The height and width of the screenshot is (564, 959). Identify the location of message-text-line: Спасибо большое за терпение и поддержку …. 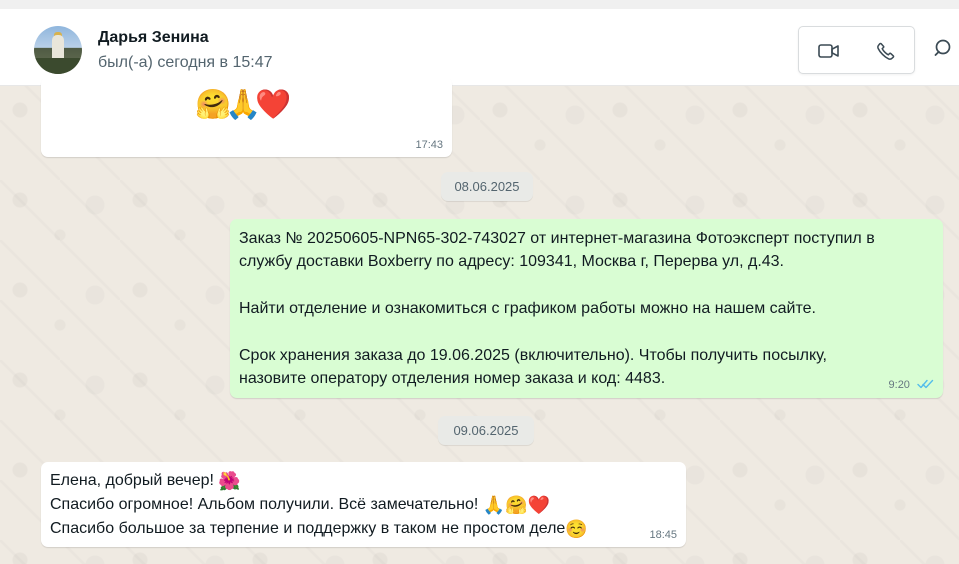
(319, 528).